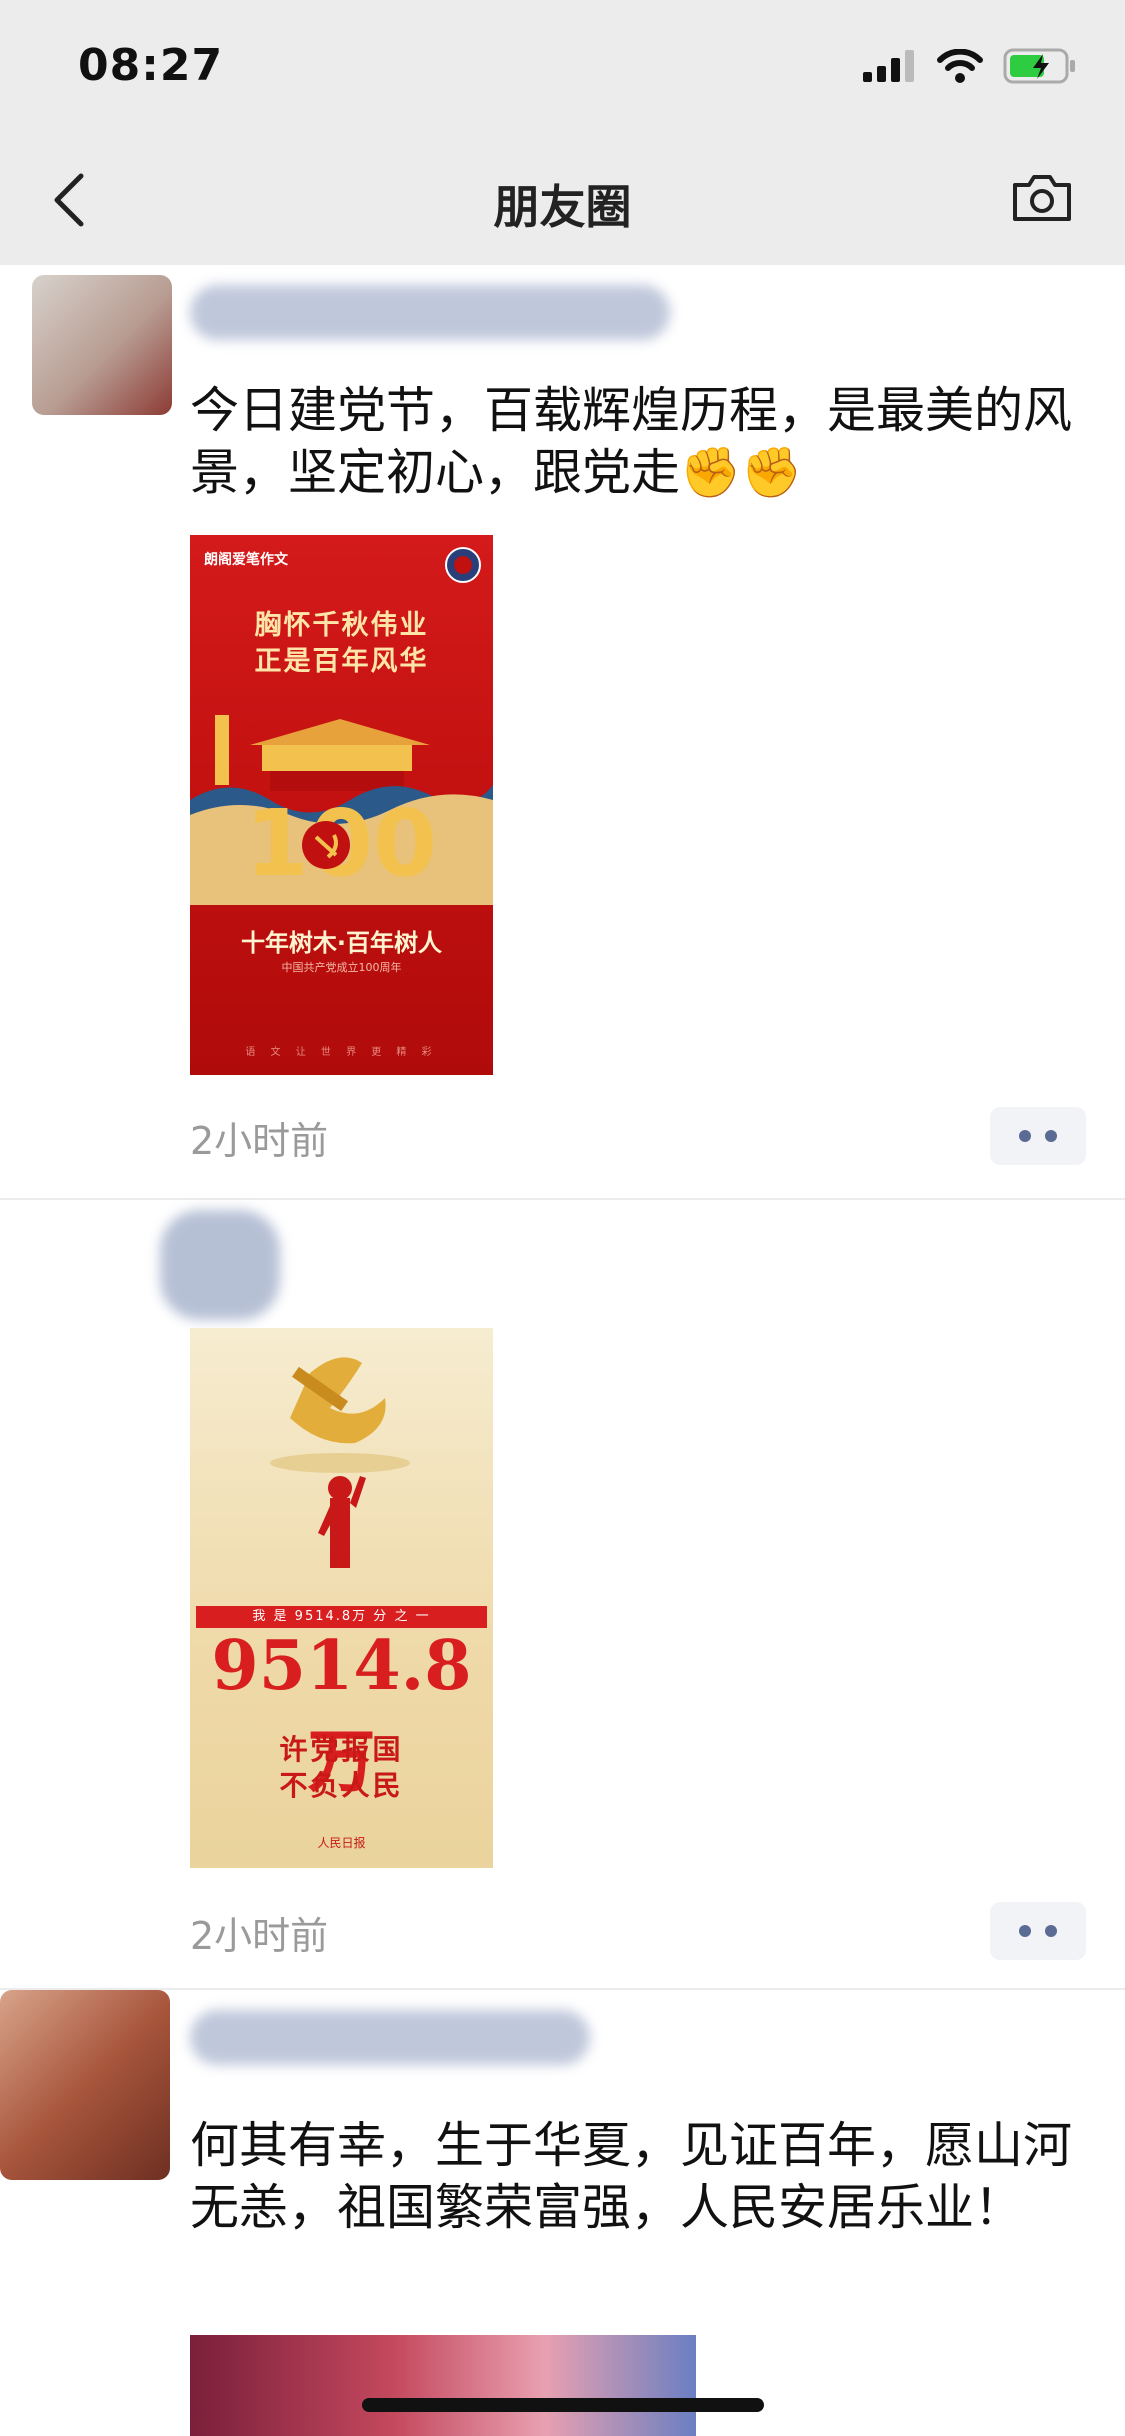 This screenshot has height=2436, width=1125. What do you see at coordinates (341, 625) in the screenshot?
I see `poster-line-1: 胸怀千秋伟业` at bounding box center [341, 625].